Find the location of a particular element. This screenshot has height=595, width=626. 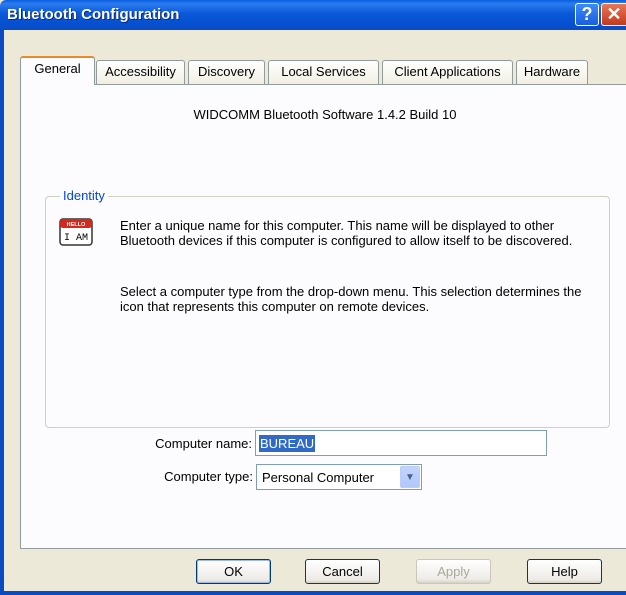

window-left-border is located at coordinates (2, 312).